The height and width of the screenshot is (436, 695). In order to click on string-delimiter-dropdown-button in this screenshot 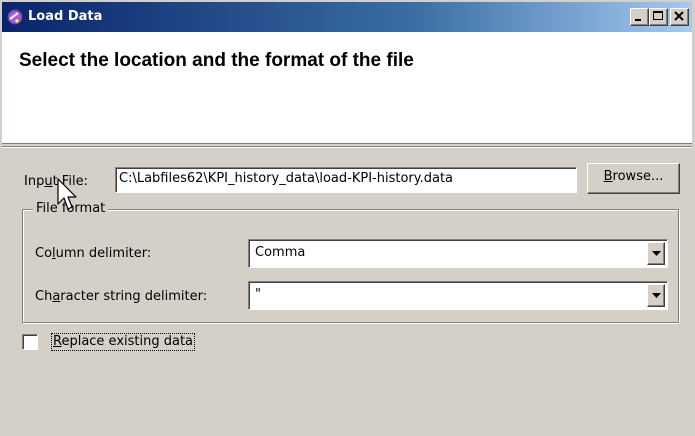, I will do `click(656, 295)`.